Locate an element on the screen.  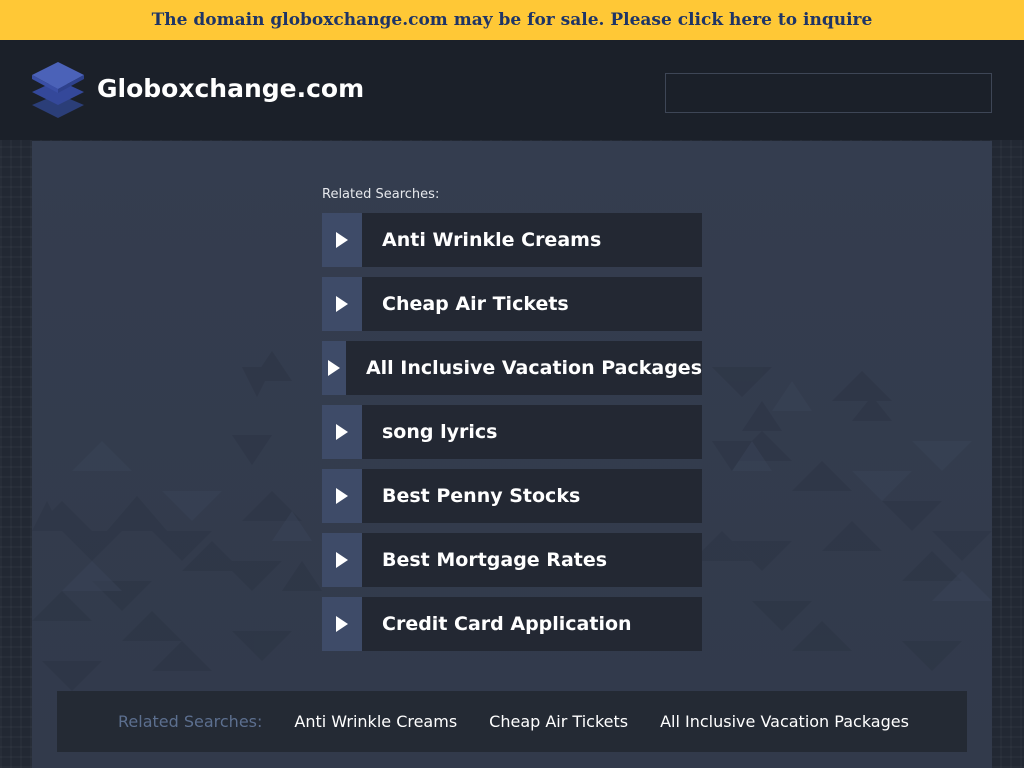
related-link: Credit Card Application is located at coordinates (512, 624).